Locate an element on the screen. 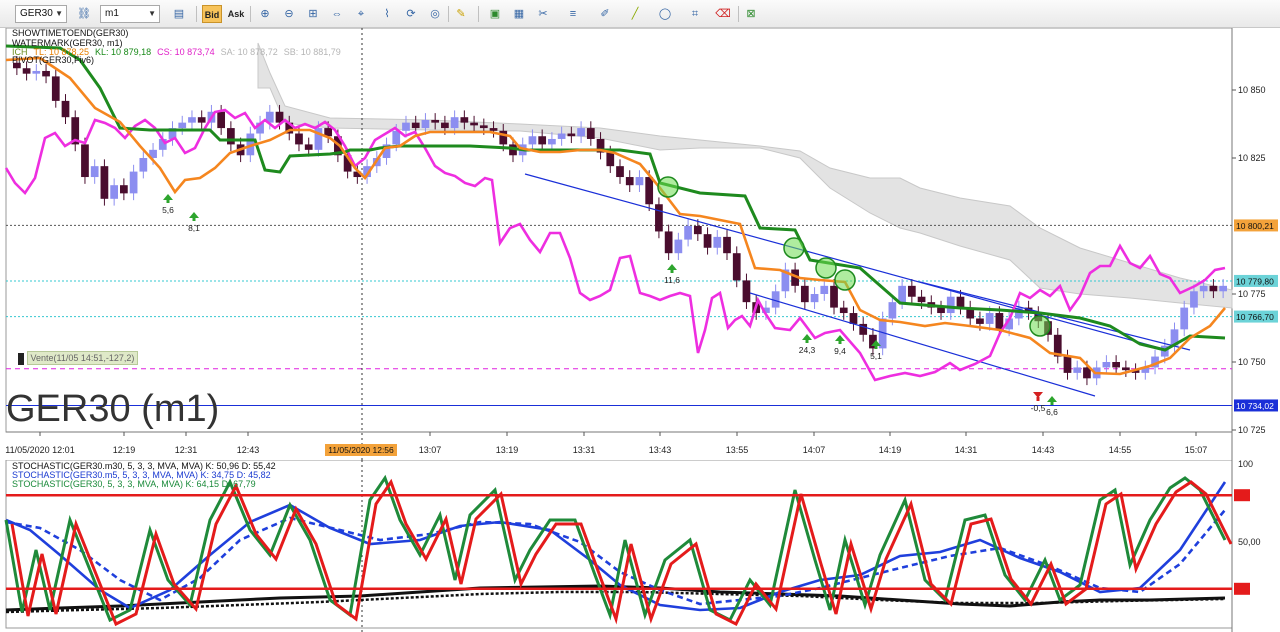 The height and width of the screenshot is (632, 1280). chart-watermark: GER30 (m1) is located at coordinates (113, 409).